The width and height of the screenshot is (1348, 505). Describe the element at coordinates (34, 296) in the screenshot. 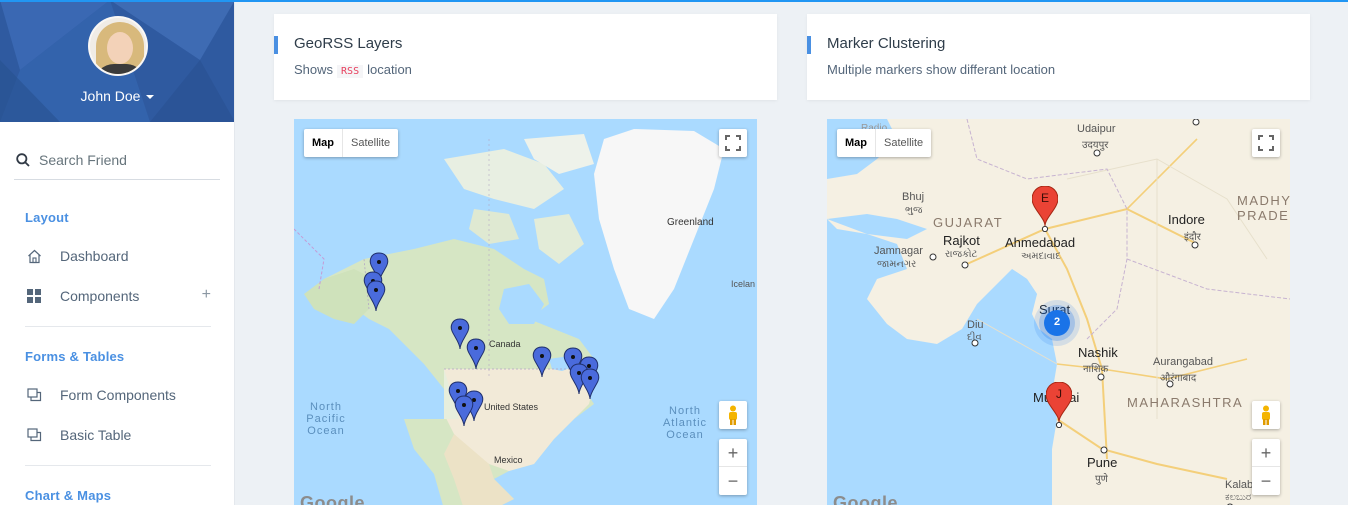

I see `grid-icon` at that location.